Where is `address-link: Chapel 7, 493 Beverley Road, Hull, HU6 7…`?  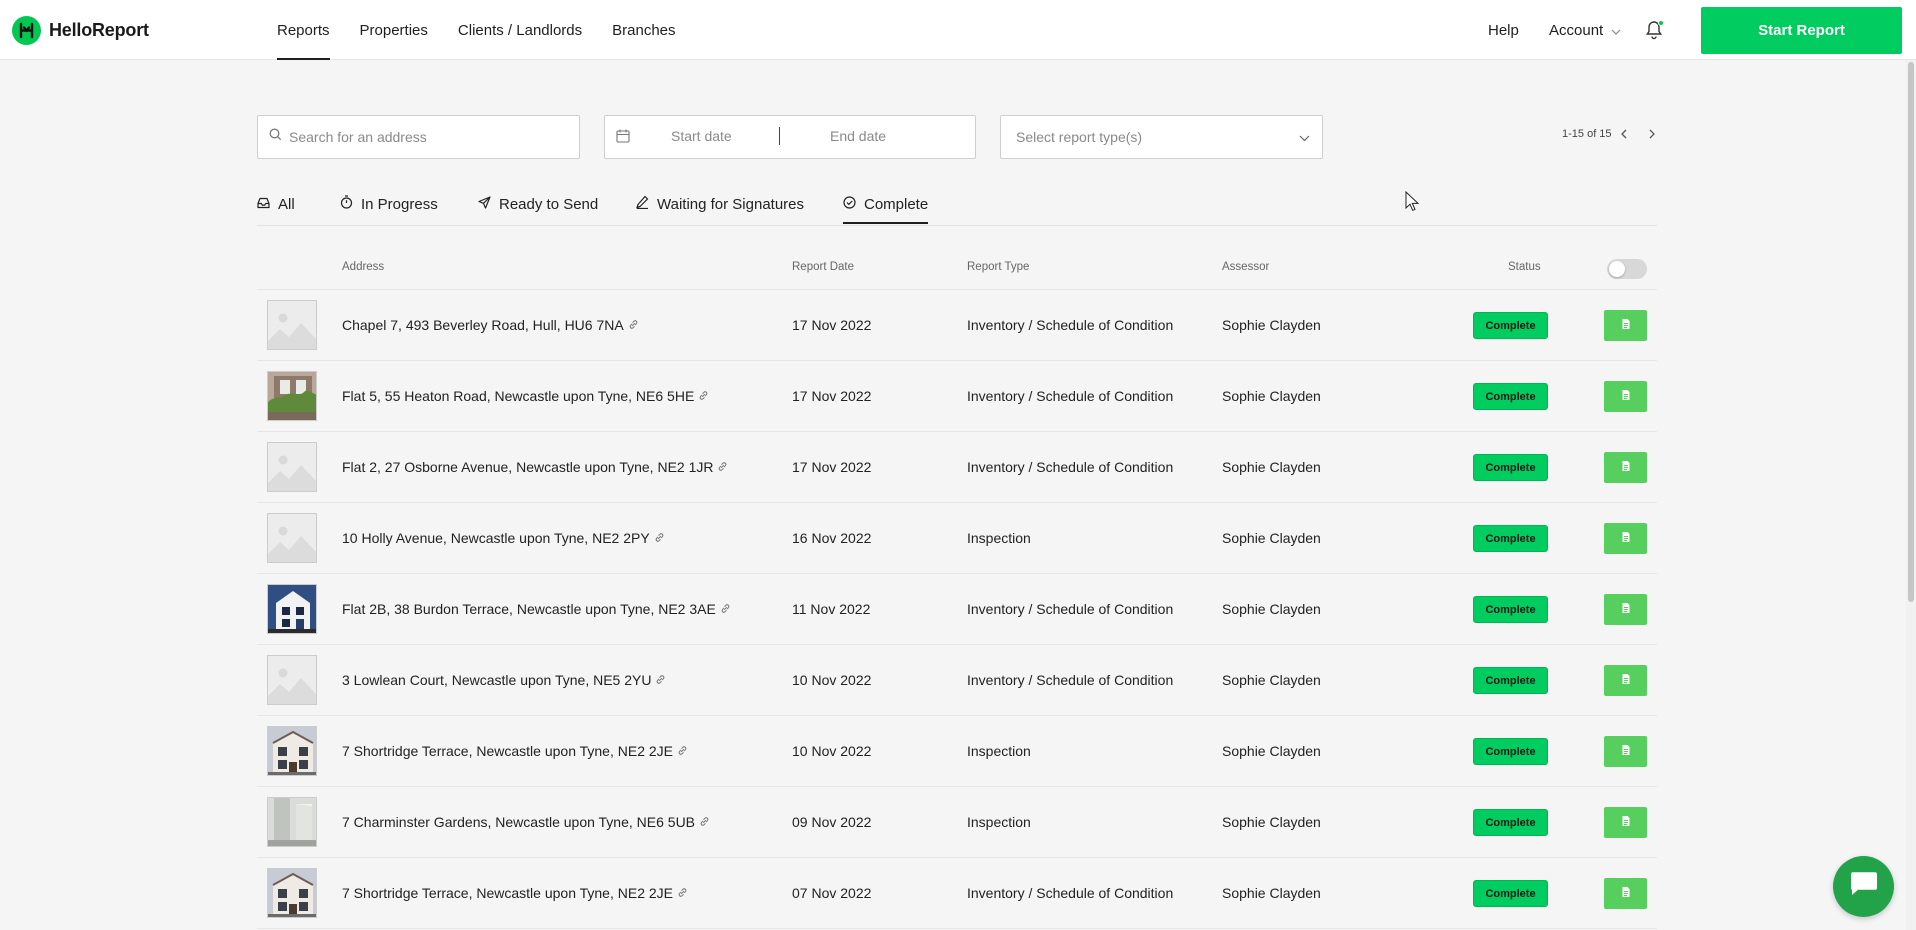
address-link: Chapel 7, 493 Beverley Road, Hull, HU6 7… is located at coordinates (490, 325).